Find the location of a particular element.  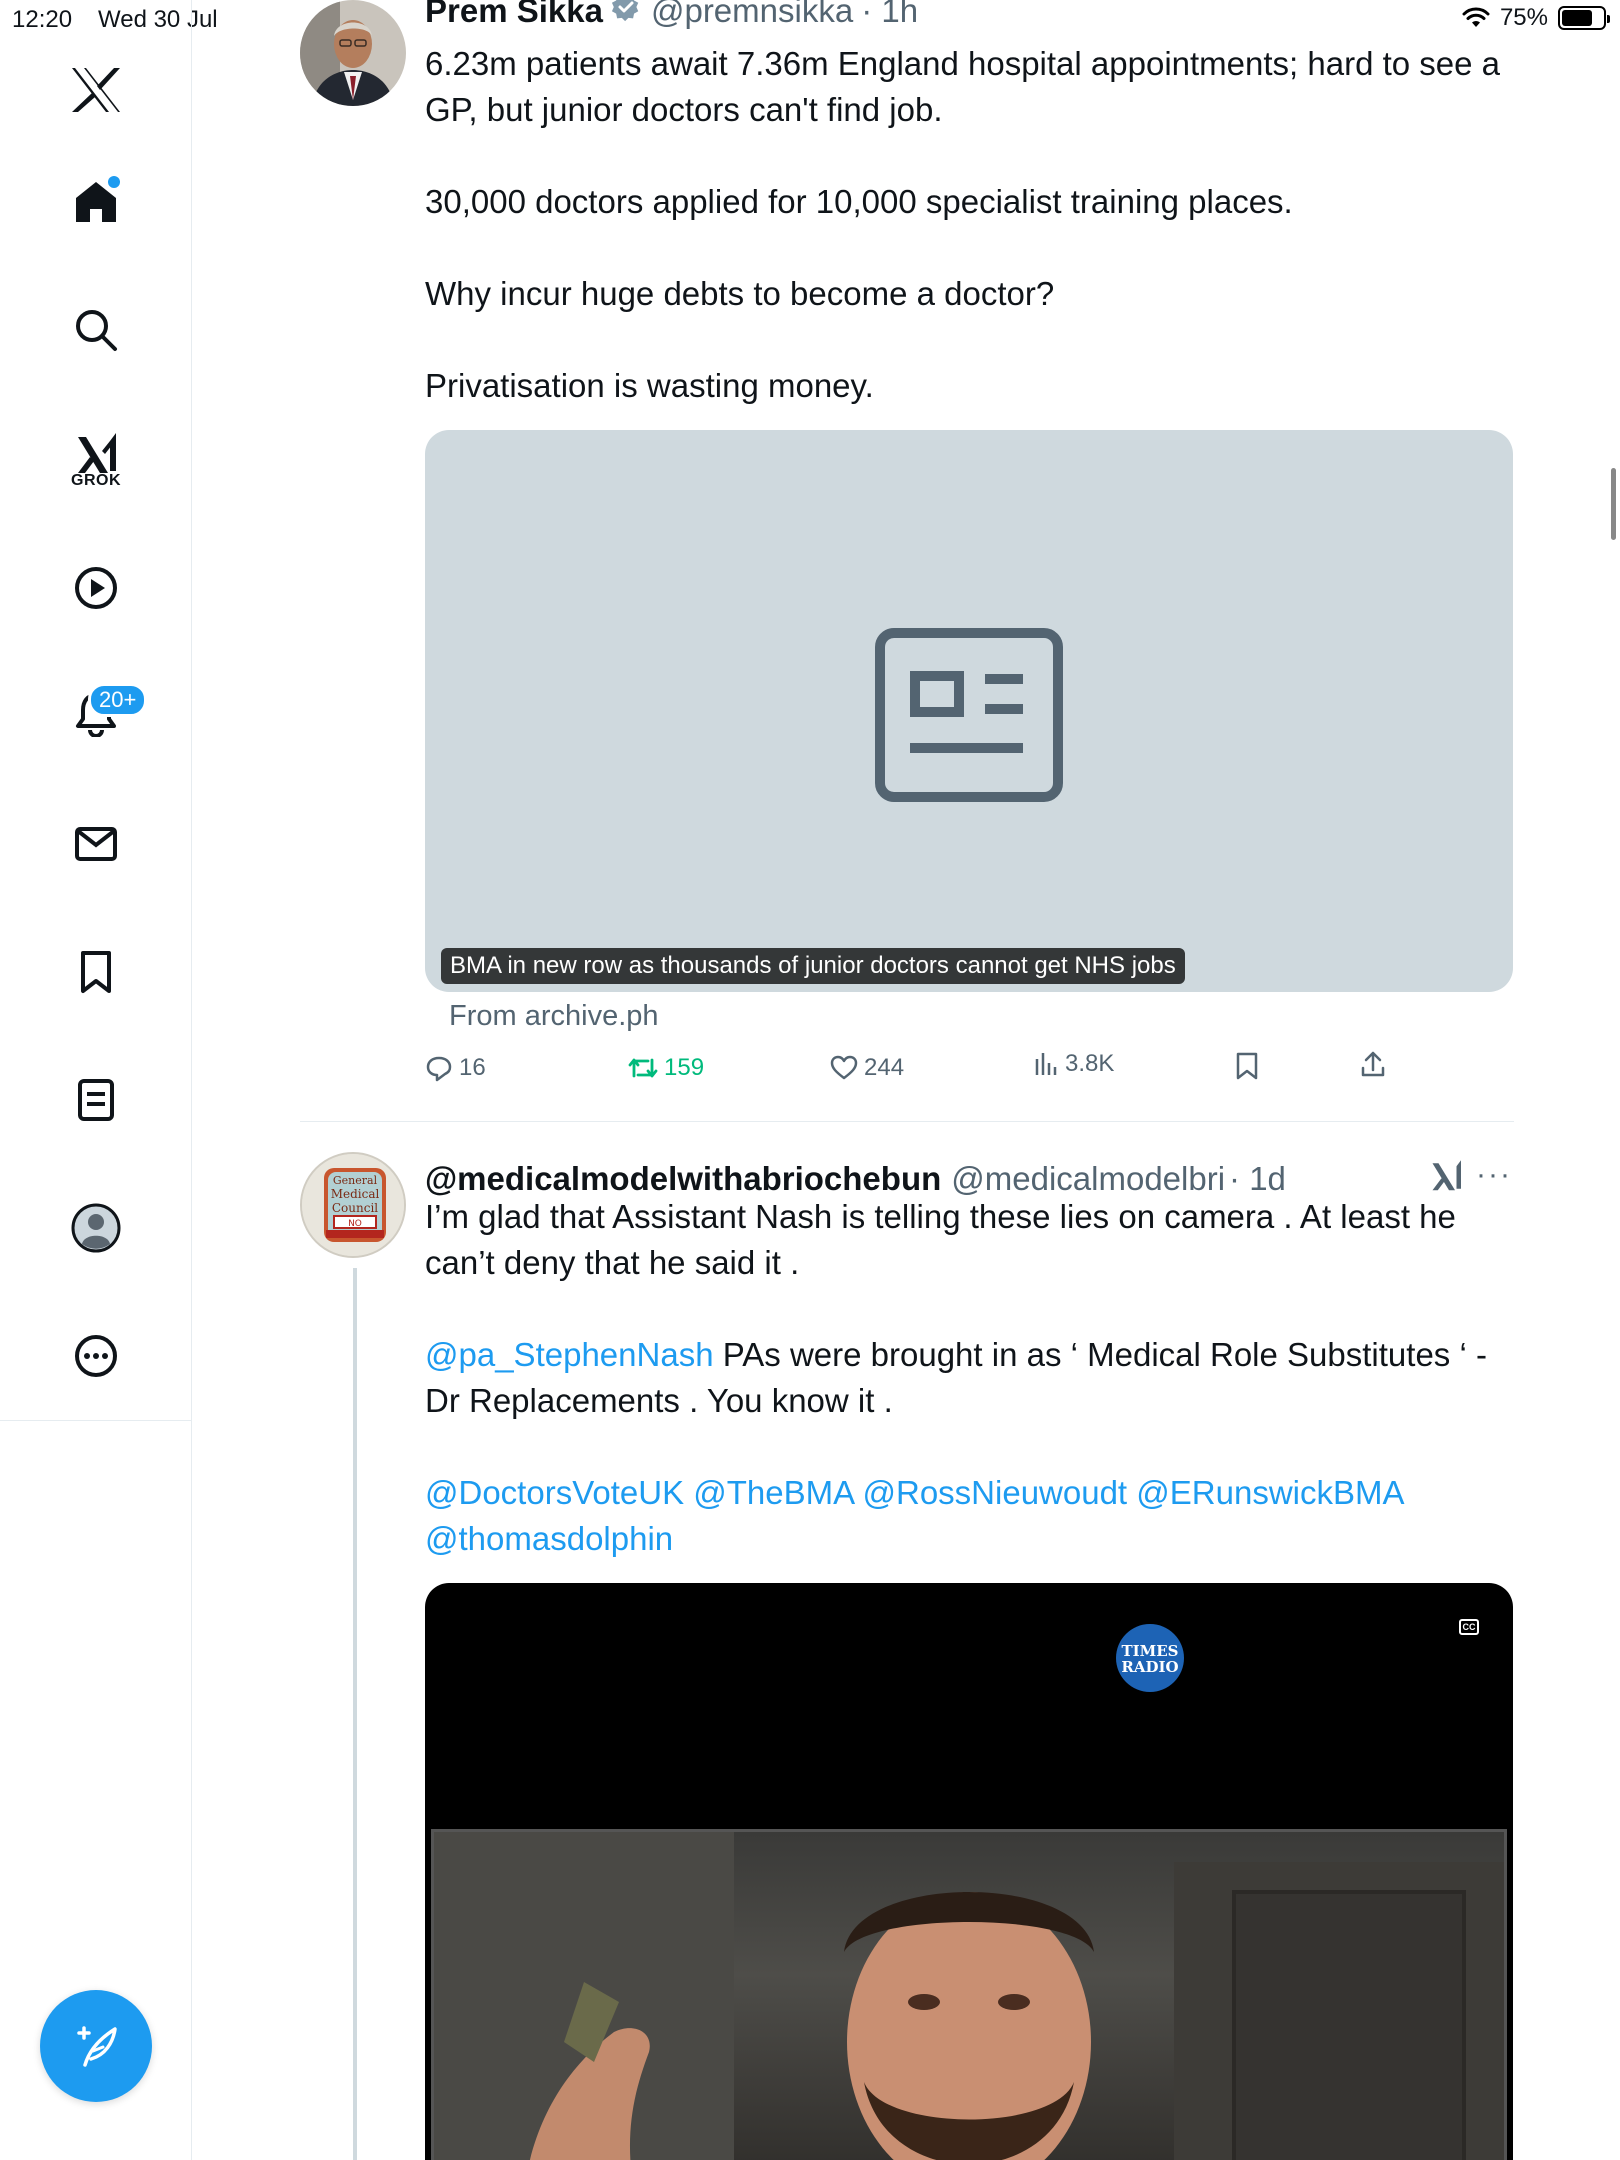

compose-post-button is located at coordinates (96, 2046).